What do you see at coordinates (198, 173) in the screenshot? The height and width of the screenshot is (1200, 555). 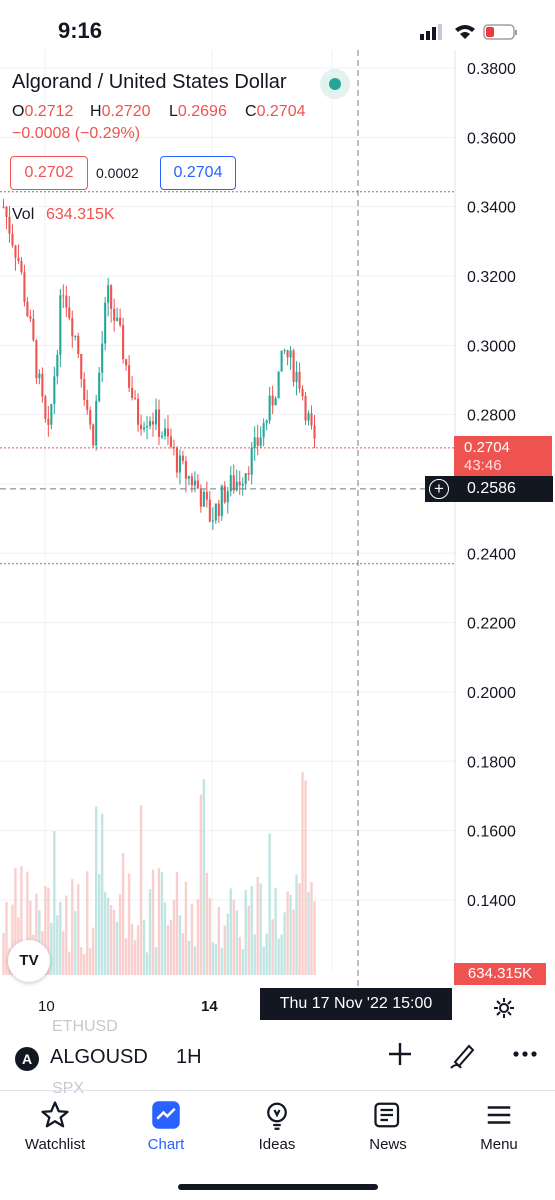 I see `buy-price-button: 0.2704` at bounding box center [198, 173].